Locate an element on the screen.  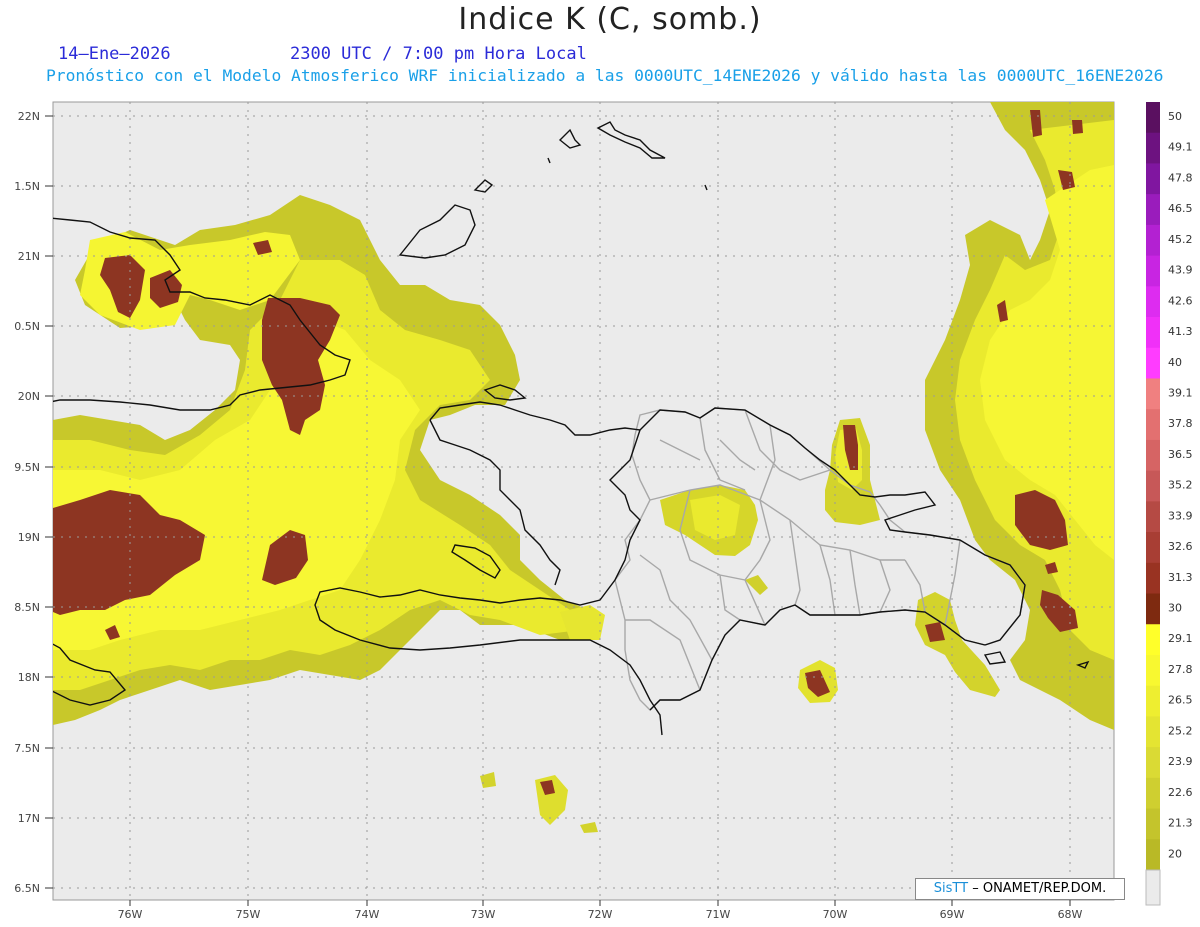
legend-label: 20 is located at coordinates (1175, 853).